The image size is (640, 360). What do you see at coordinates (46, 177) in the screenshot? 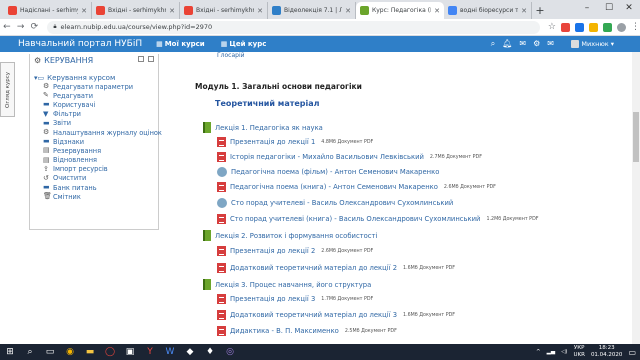
I see `reset-icon: ↺` at bounding box center [46, 177].